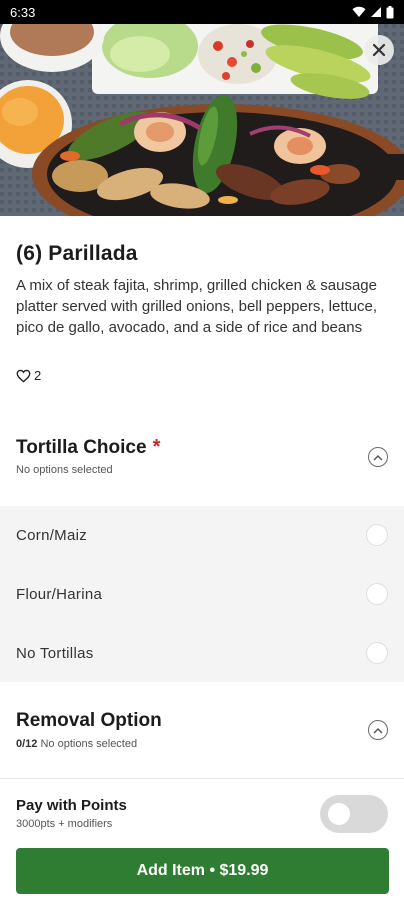 The width and height of the screenshot is (404, 900). What do you see at coordinates (38, 375) in the screenshot?
I see `like-count: 2` at bounding box center [38, 375].